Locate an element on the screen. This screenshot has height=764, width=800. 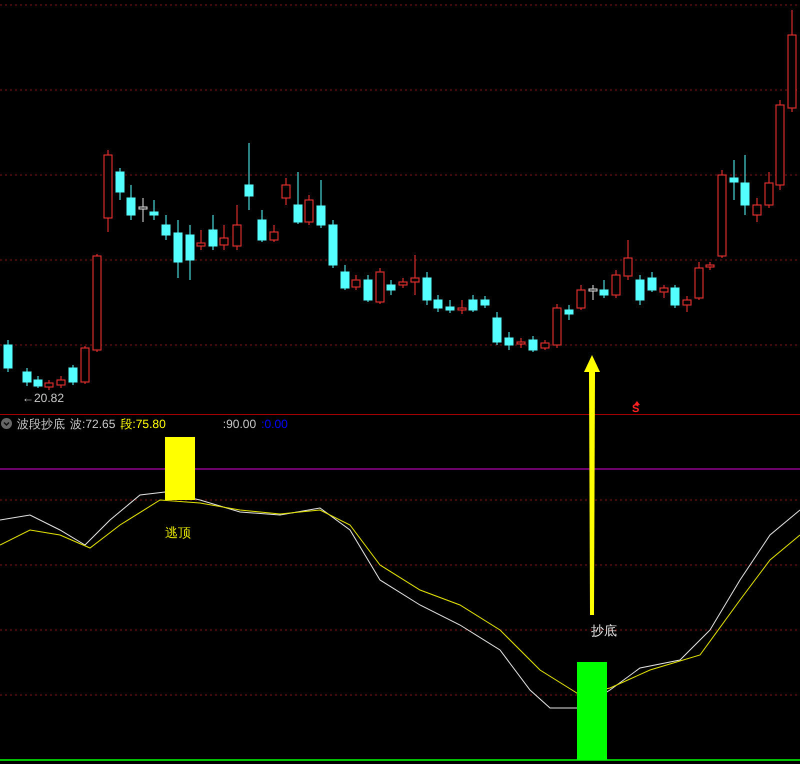
indicator-value: 段:75.80 is located at coordinates (143, 424).